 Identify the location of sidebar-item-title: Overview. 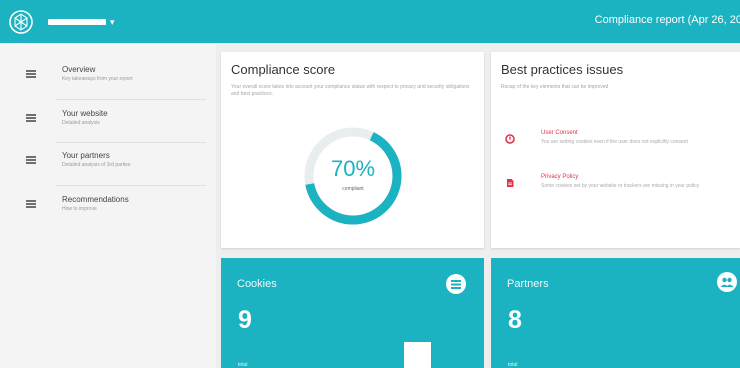
(79, 69).